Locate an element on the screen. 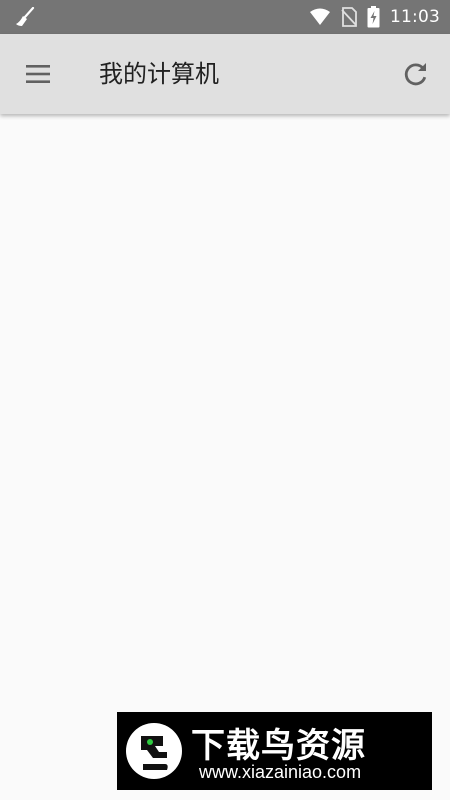 The width and height of the screenshot is (450, 800). wifi-icon is located at coordinates (320, 17).